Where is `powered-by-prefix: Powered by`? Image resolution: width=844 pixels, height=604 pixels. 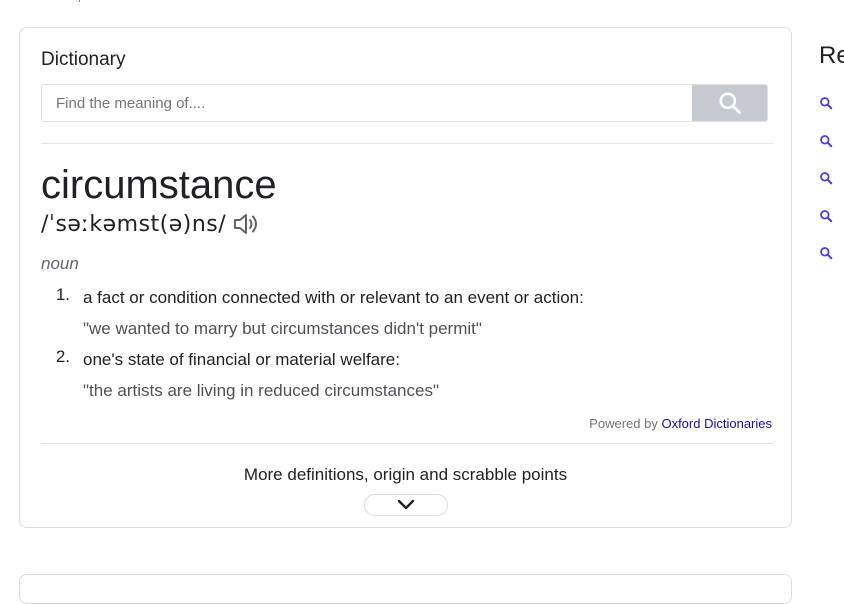 powered-by-prefix: Powered by is located at coordinates (623, 423).